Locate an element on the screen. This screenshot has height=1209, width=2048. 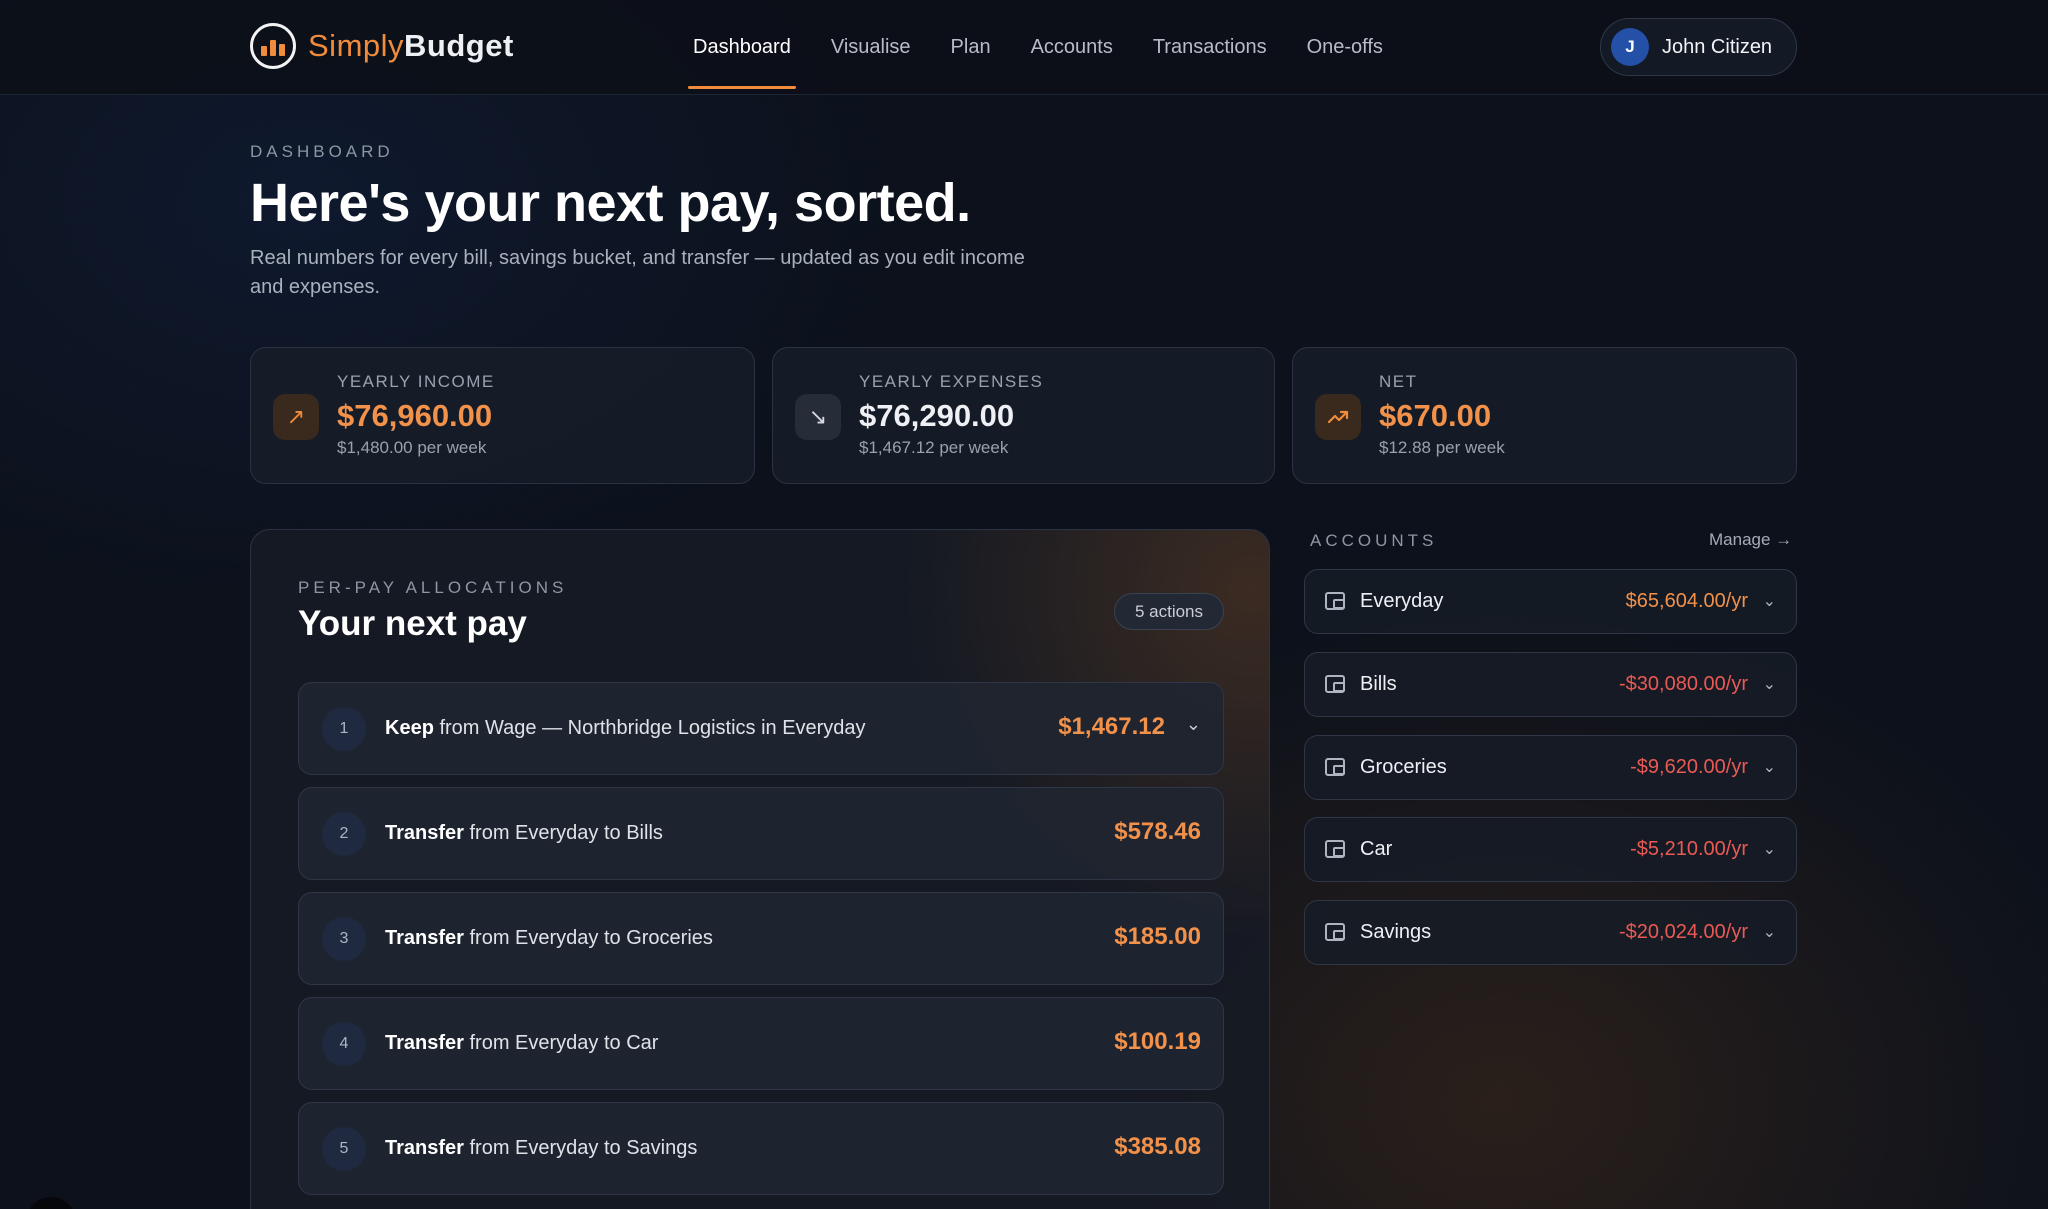
trending-up-icon is located at coordinates (1338, 417).